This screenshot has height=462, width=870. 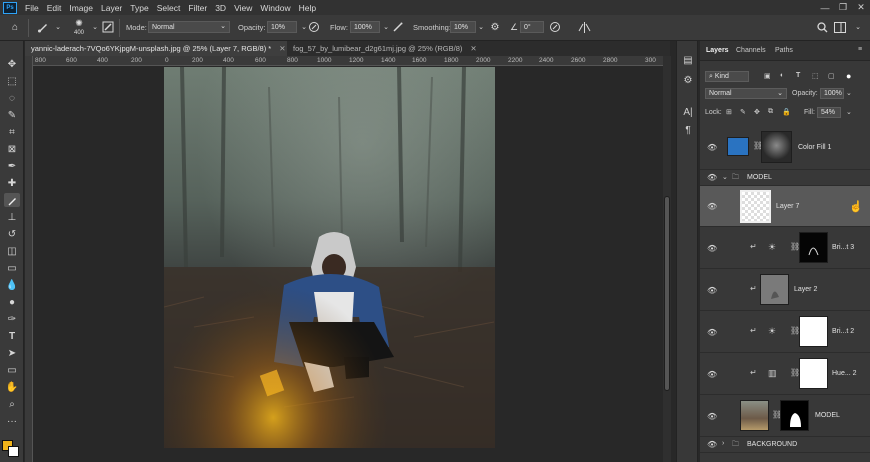 I want to click on lasso-tool-icon: ◌, so click(x=12, y=98).